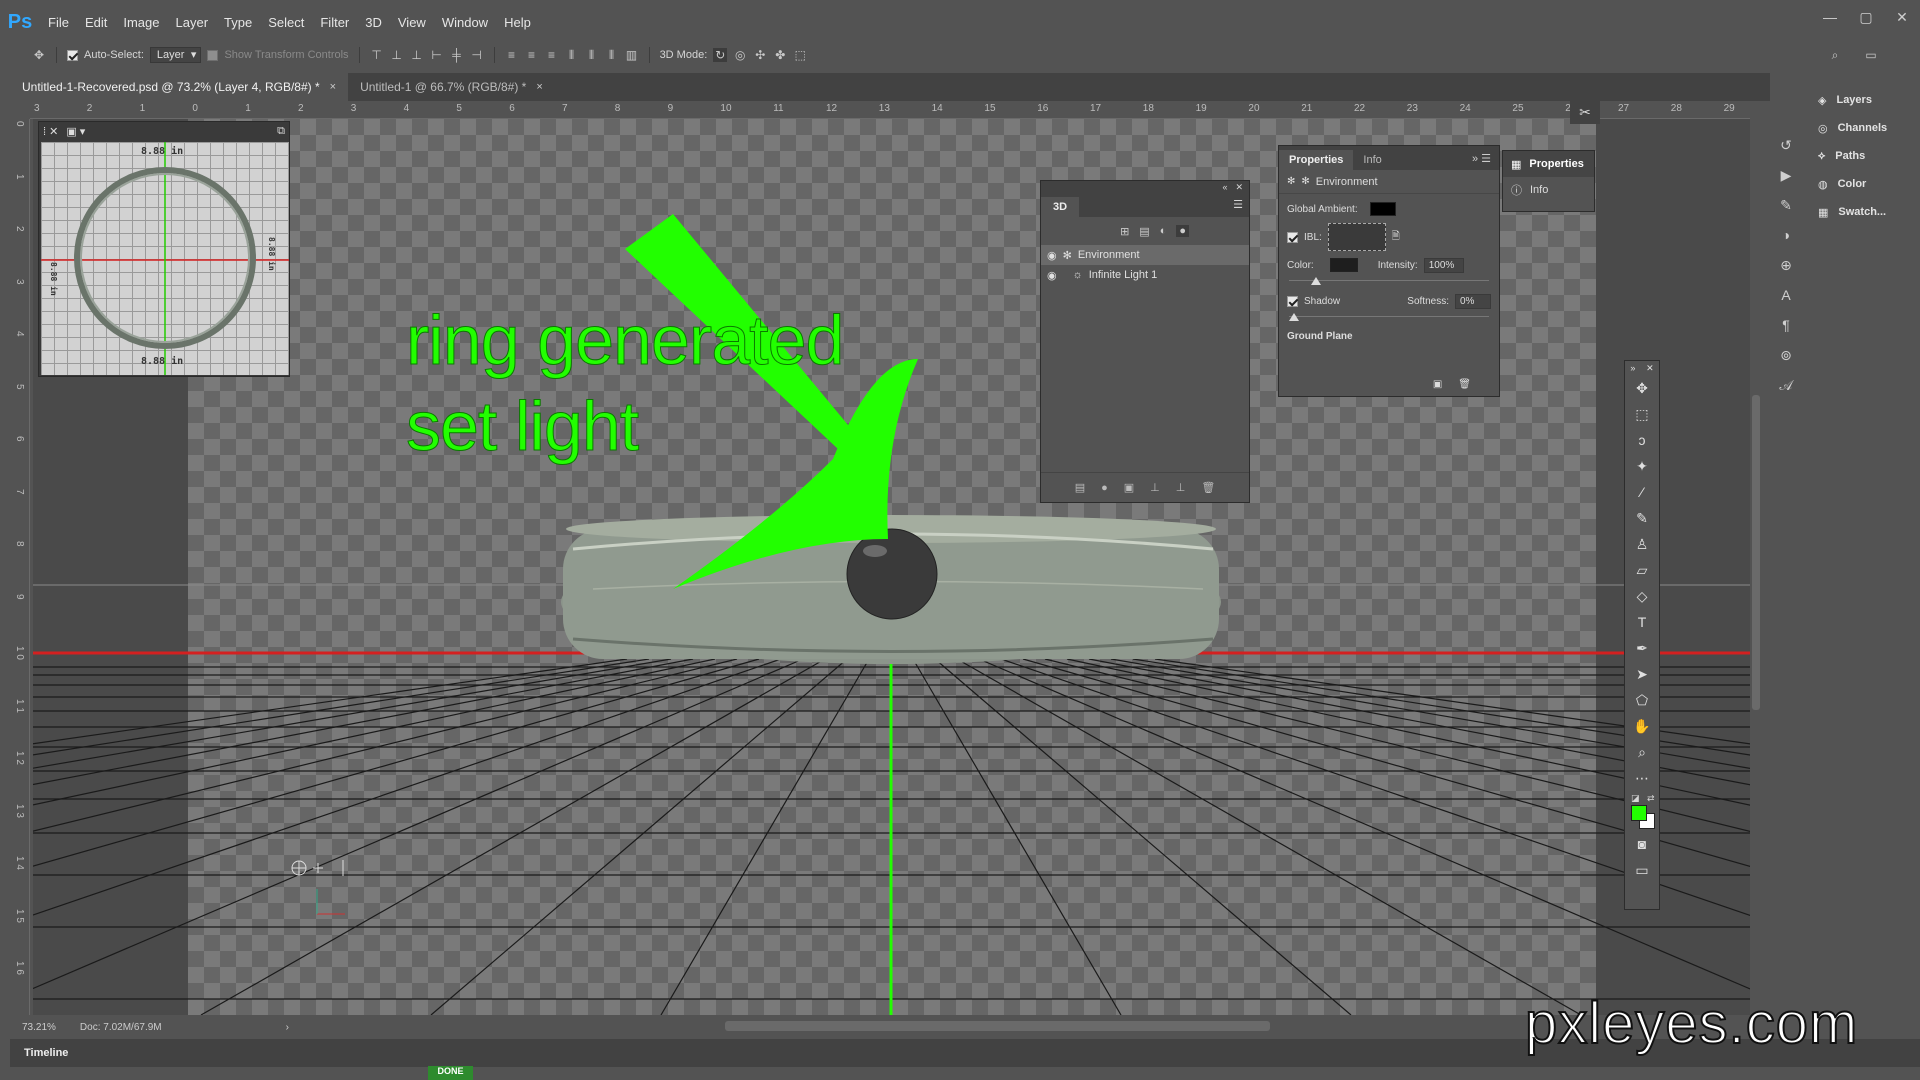  What do you see at coordinates (1642, 596) in the screenshot?
I see `fill-tool-icon: ◇` at bounding box center [1642, 596].